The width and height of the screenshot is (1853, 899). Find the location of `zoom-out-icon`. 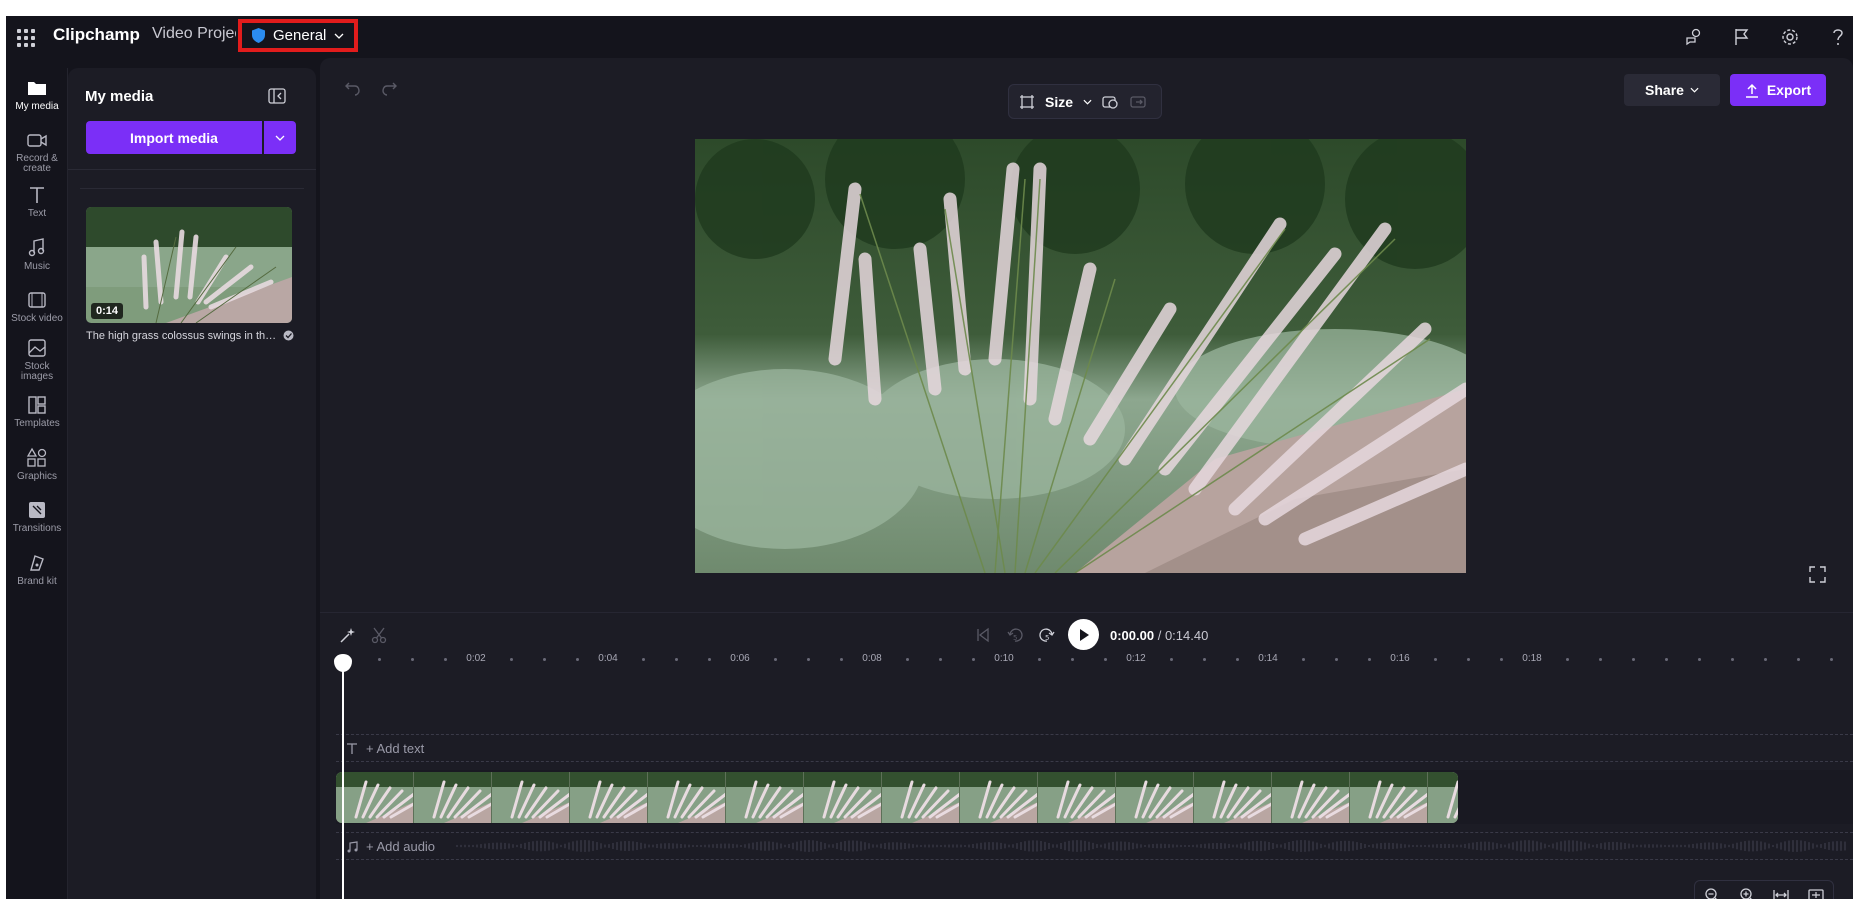

zoom-out-icon is located at coordinates (1712, 893).